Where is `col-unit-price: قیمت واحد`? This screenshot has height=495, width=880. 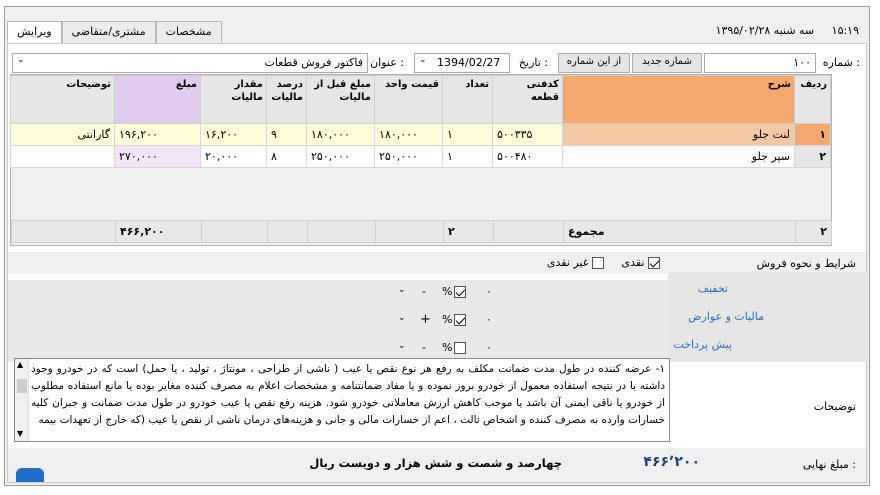 col-unit-price: قیمت واحد is located at coordinates (408, 99).